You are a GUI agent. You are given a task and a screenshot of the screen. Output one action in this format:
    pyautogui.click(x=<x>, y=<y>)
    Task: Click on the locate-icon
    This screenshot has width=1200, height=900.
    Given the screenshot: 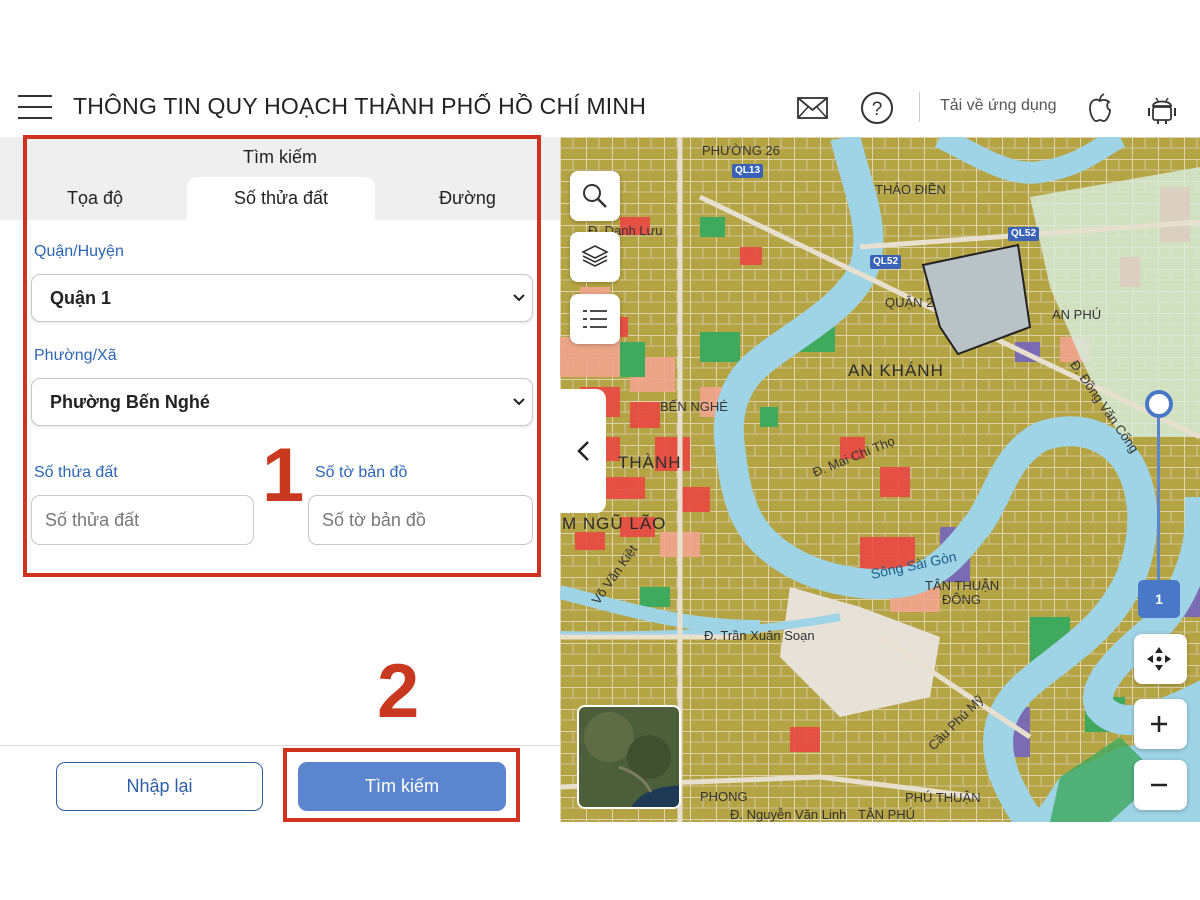 What is the action you would take?
    pyautogui.click(x=1159, y=659)
    